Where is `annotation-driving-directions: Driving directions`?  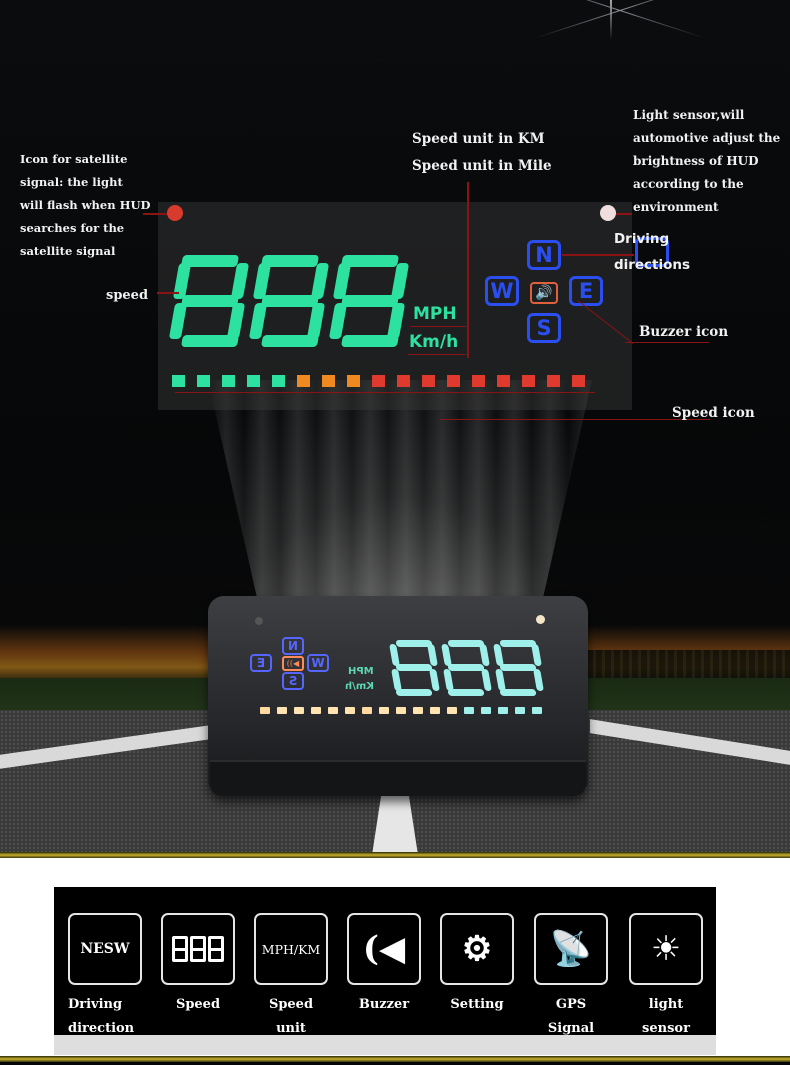
annotation-driving-directions: Driving directions is located at coordinates (652, 252).